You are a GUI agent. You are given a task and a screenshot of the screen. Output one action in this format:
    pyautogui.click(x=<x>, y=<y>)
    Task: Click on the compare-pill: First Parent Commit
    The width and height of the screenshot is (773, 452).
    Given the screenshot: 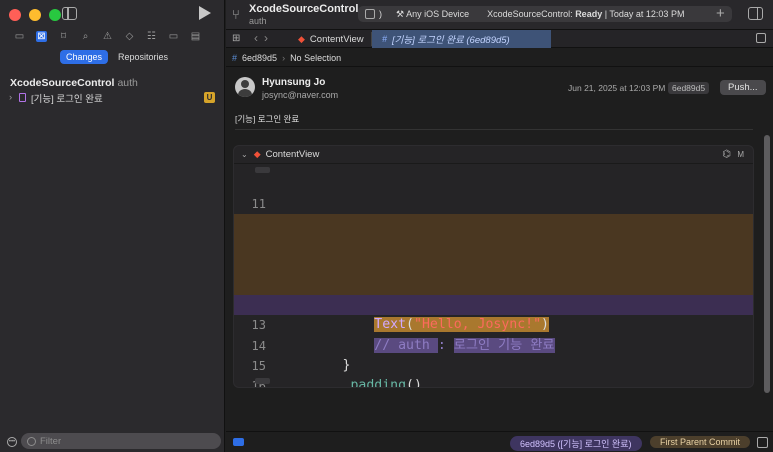 What is the action you would take?
    pyautogui.click(x=700, y=442)
    